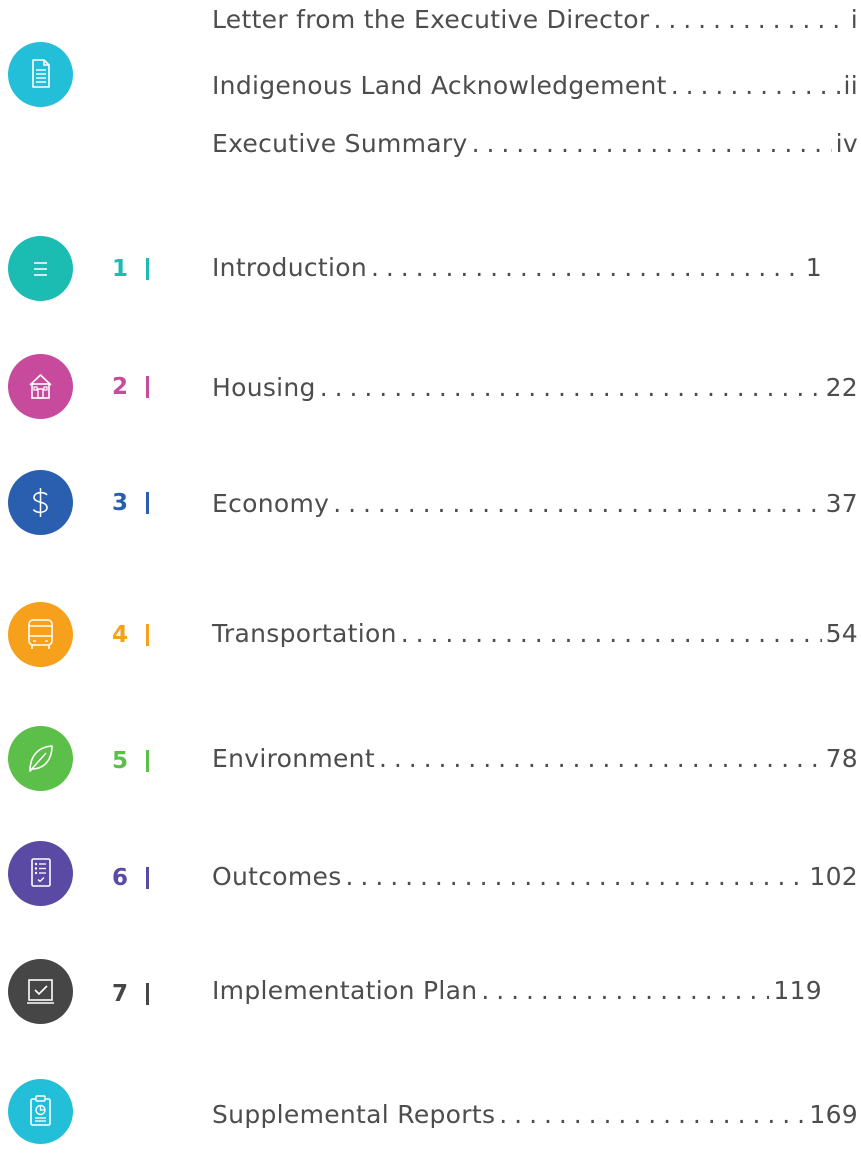 This screenshot has width=861, height=1153. What do you see at coordinates (120, 269) in the screenshot?
I see `chapter-number: 1` at bounding box center [120, 269].